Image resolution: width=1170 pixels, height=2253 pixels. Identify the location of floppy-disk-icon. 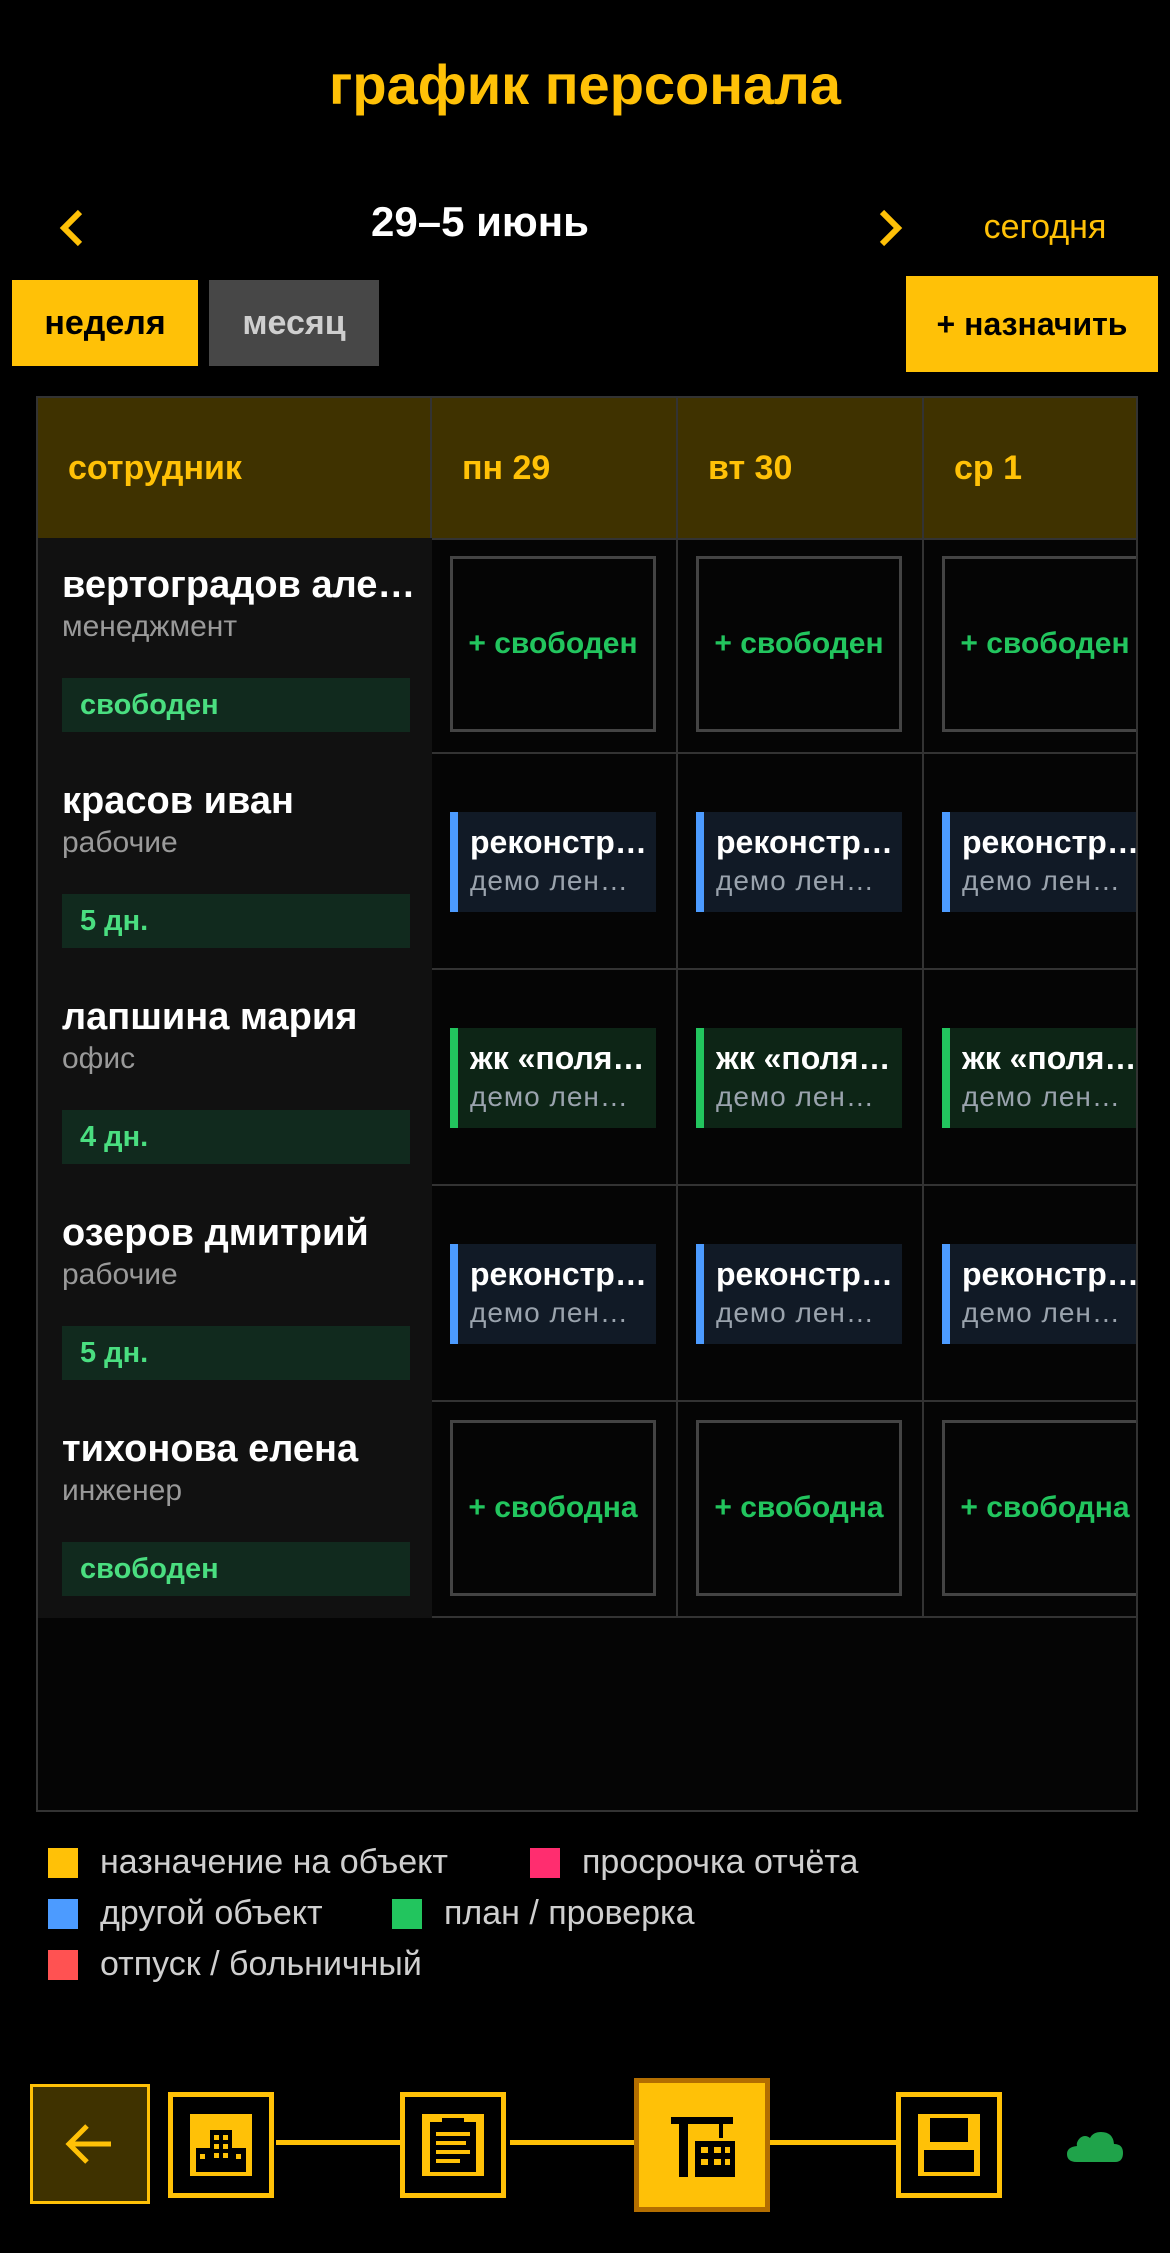
(949, 2145).